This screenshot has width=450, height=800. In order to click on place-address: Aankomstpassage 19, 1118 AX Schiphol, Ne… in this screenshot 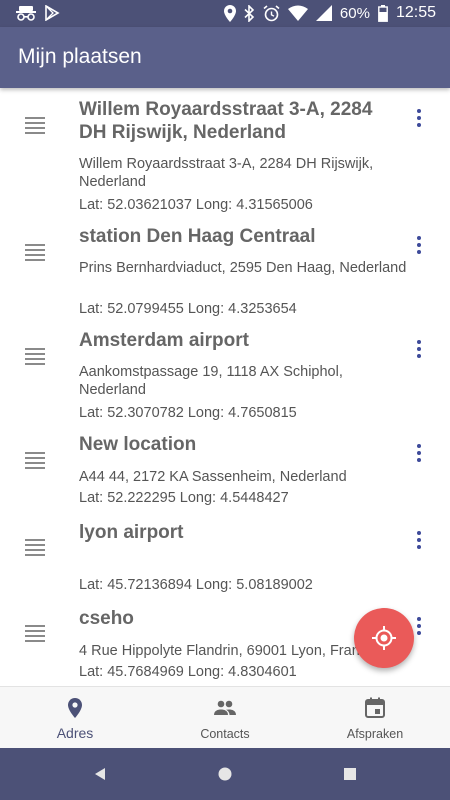, I will do `click(211, 381)`.